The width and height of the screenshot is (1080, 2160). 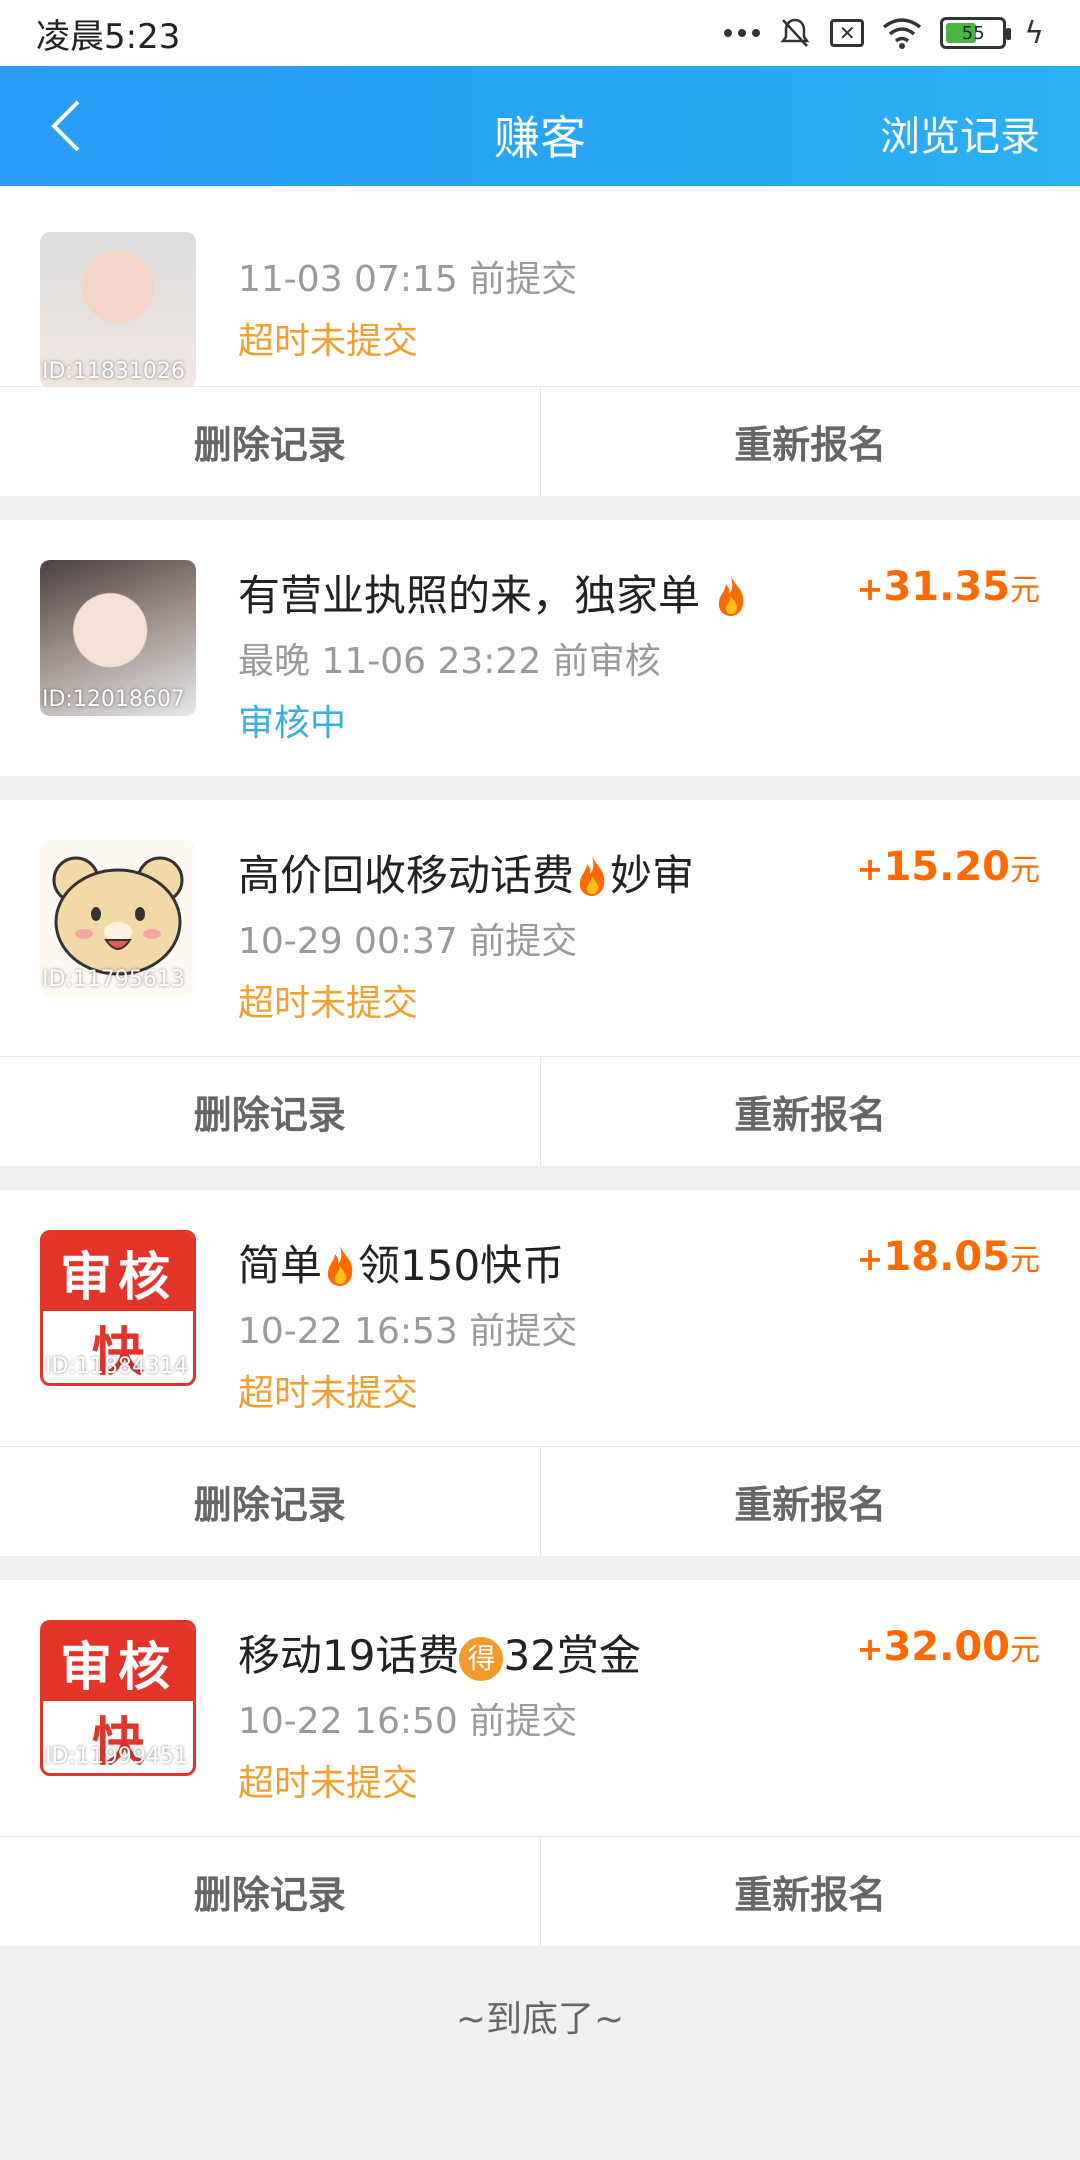 What do you see at coordinates (469, 595) in the screenshot?
I see `task-title-text: 有营业执照的来，独家单` at bounding box center [469, 595].